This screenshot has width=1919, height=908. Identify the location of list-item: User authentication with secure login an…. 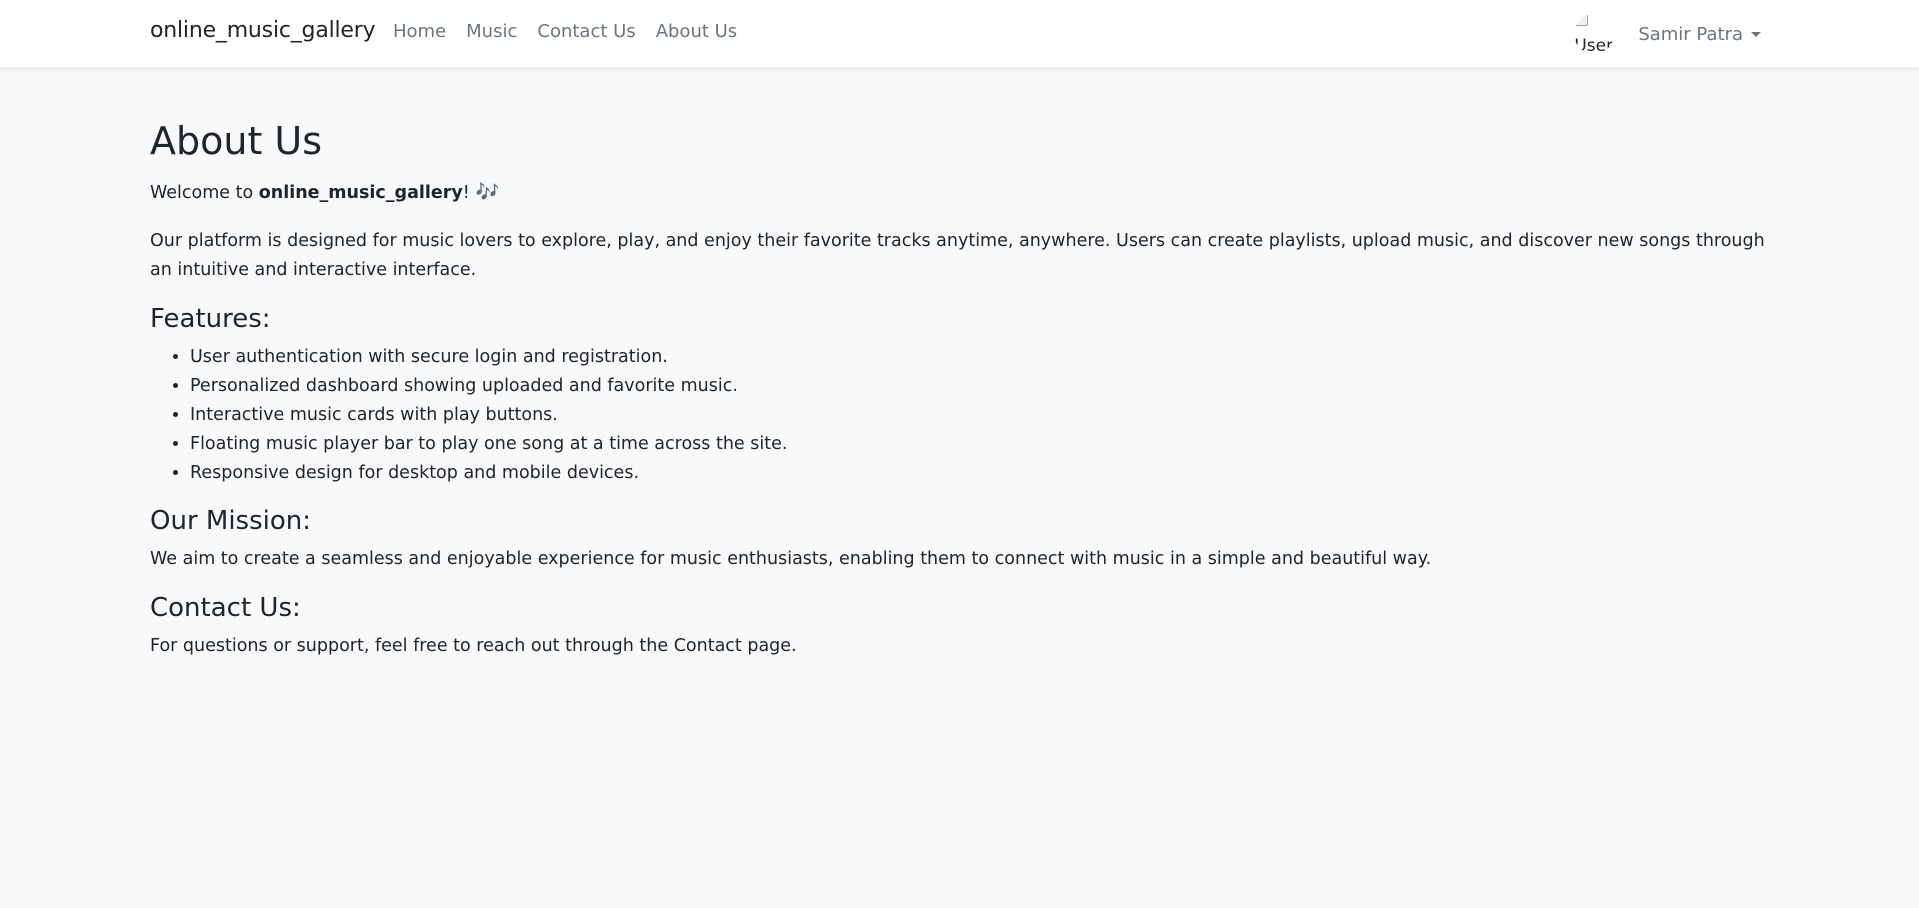
(980, 357).